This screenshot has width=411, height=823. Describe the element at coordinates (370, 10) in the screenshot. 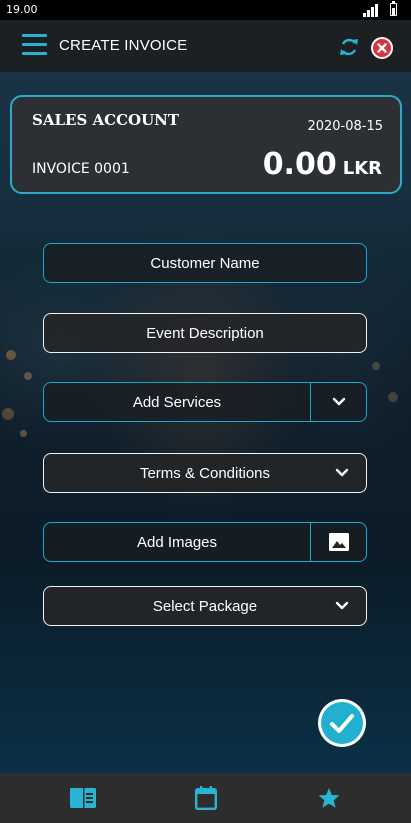

I see `signal-icon` at that location.